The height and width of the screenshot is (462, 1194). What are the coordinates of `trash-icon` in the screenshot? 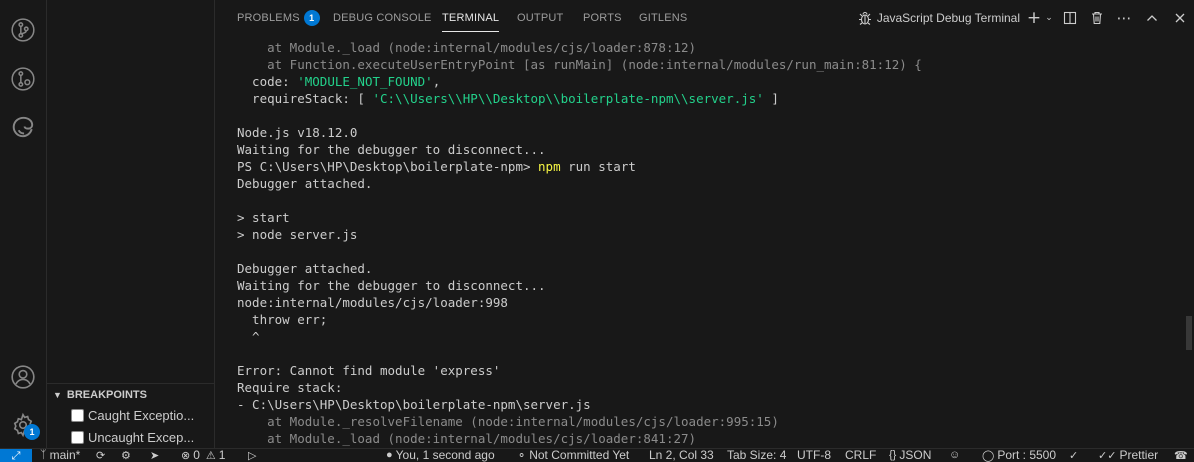 It's located at (1097, 18).